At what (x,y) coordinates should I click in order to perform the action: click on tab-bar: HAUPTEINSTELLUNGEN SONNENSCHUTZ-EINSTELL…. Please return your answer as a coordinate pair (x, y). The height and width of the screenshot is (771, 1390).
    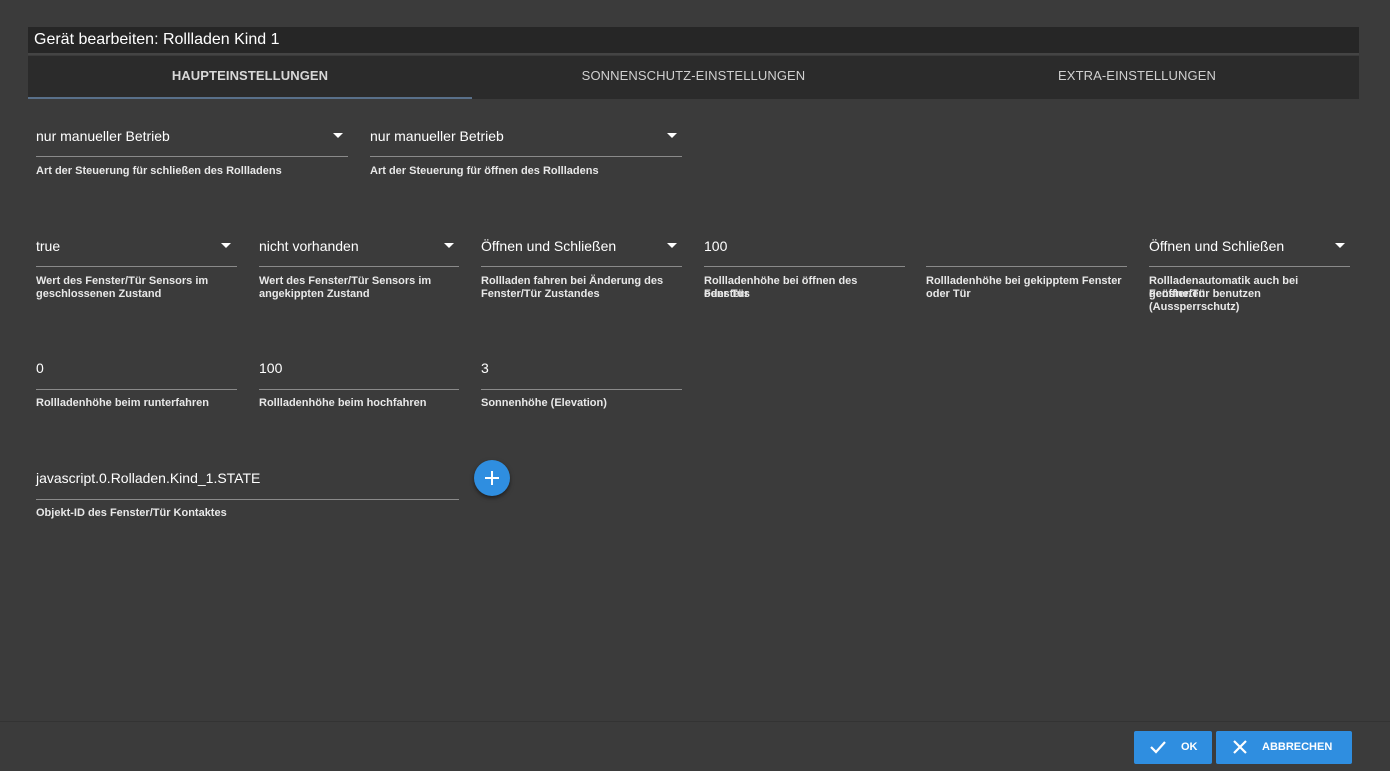
    Looking at the image, I should click on (693, 77).